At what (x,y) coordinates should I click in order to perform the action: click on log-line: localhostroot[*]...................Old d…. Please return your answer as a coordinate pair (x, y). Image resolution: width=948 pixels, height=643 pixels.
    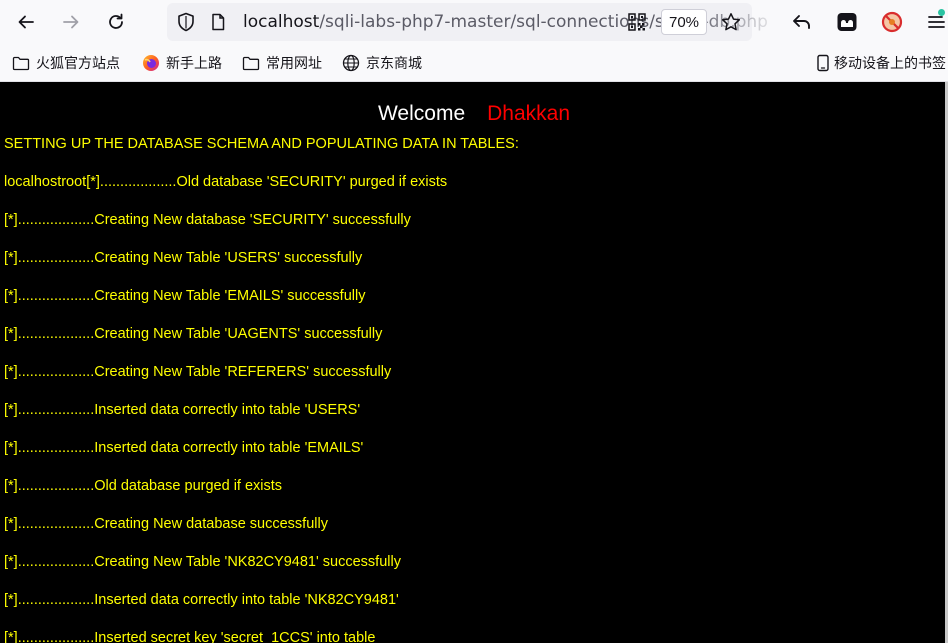
    Looking at the image, I should click on (226, 182).